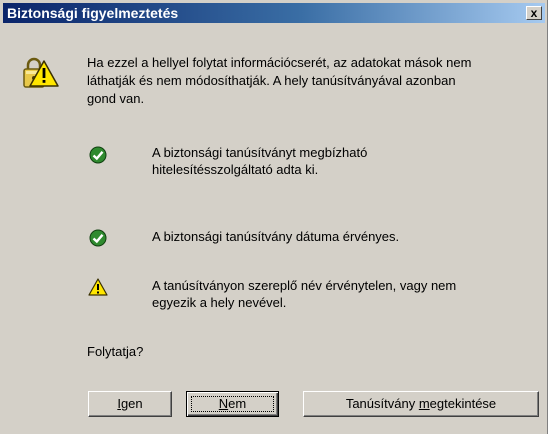 The height and width of the screenshot is (434, 551). What do you see at coordinates (463, 403) in the screenshot?
I see `view-cert-label-rest: egtekintése` at bounding box center [463, 403].